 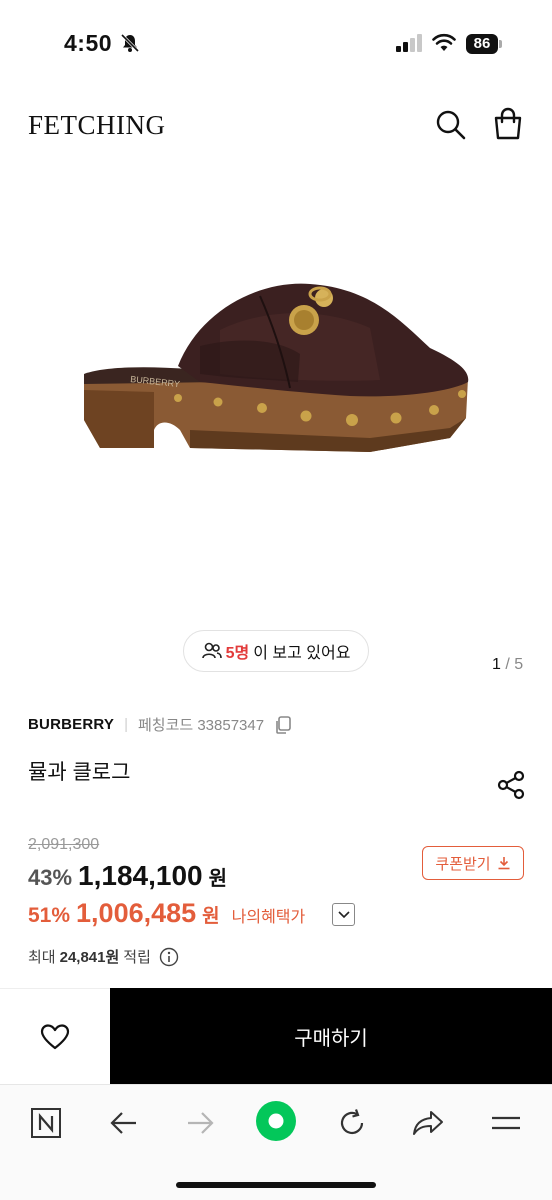 I want to click on naver-green-button, so click(x=276, y=1121).